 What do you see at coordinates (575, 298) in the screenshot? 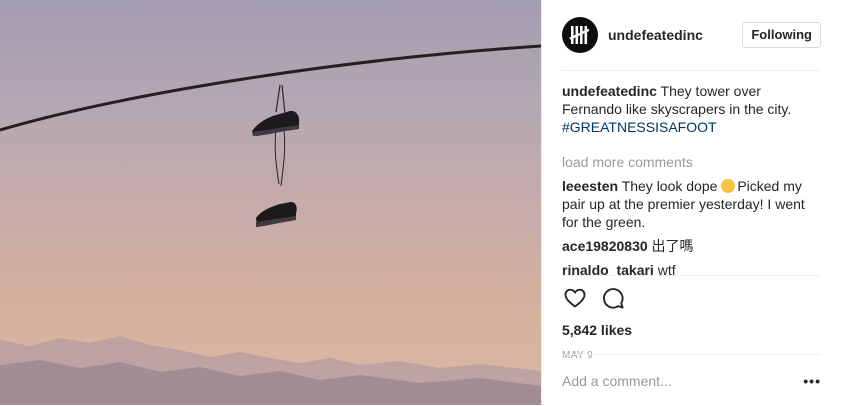
I see `heart-icon` at bounding box center [575, 298].